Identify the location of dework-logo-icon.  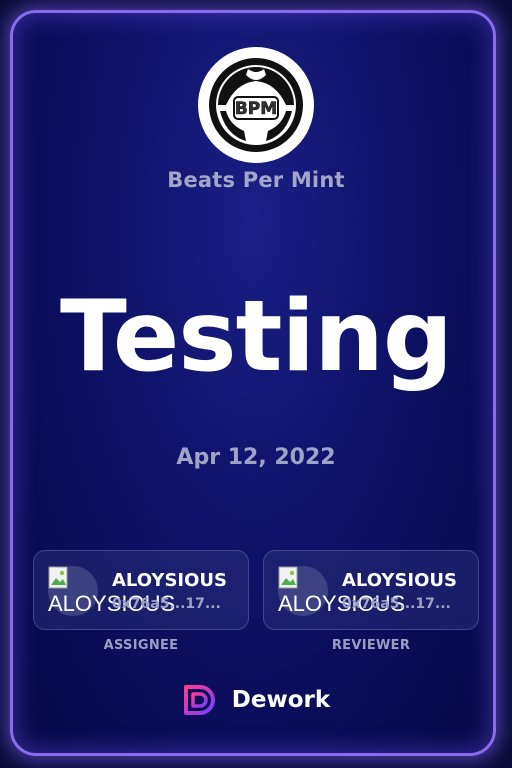
(199, 700).